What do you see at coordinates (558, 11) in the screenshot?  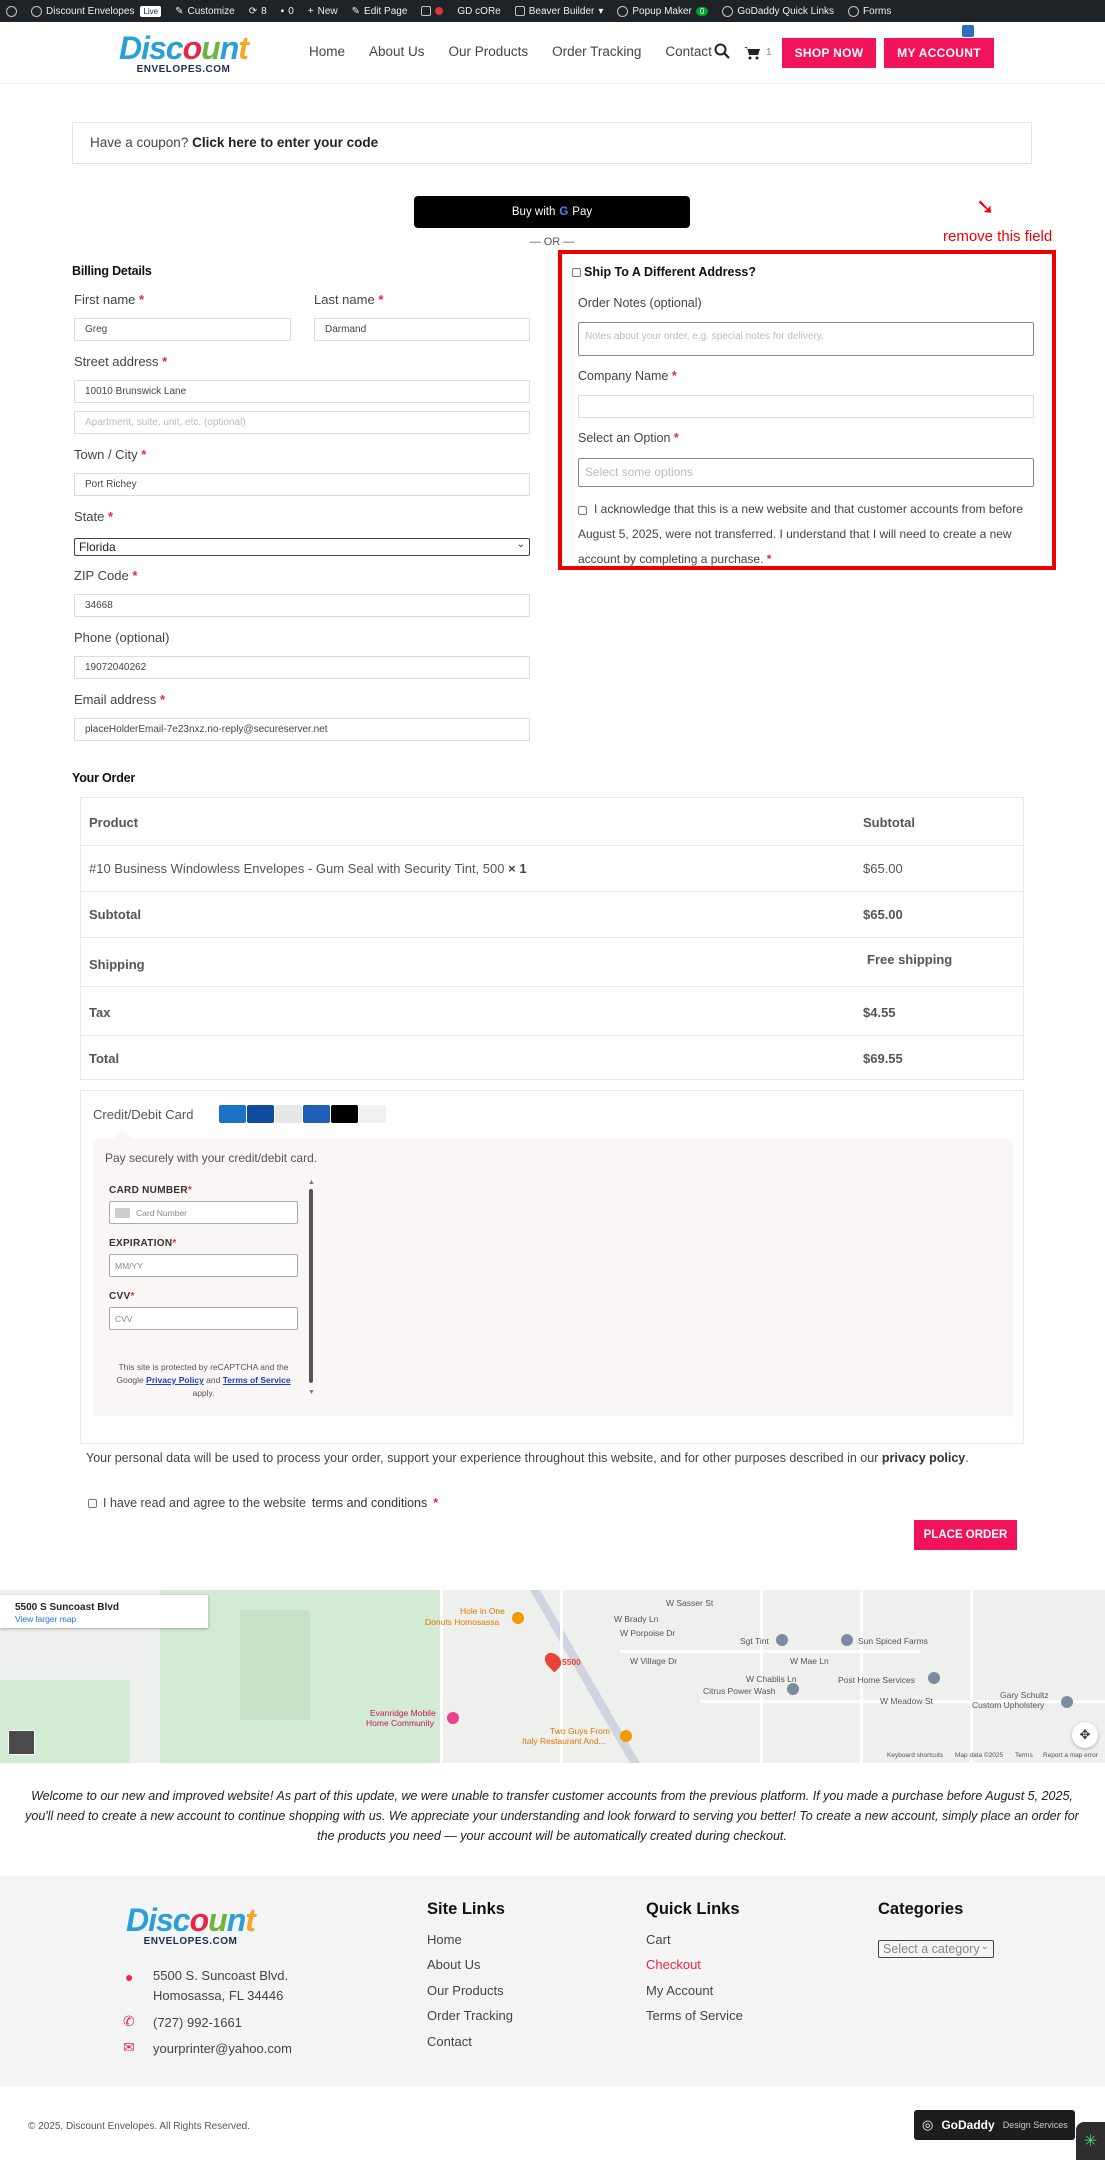 I see `admin-beaver-builder: Beaver Builder ▾` at bounding box center [558, 11].